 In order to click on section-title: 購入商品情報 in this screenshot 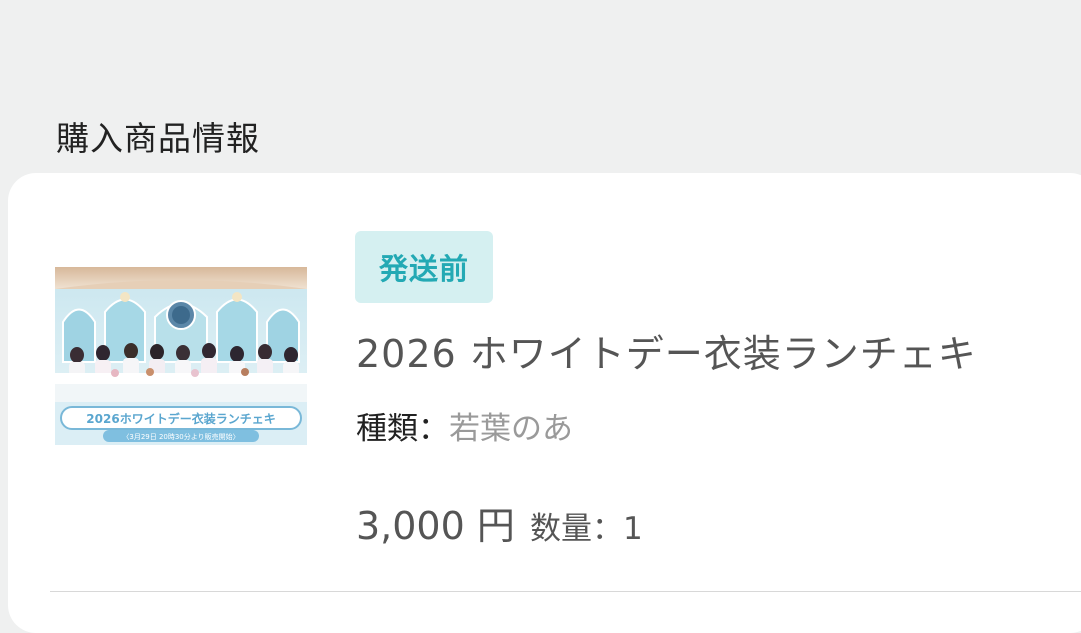, I will do `click(158, 138)`.